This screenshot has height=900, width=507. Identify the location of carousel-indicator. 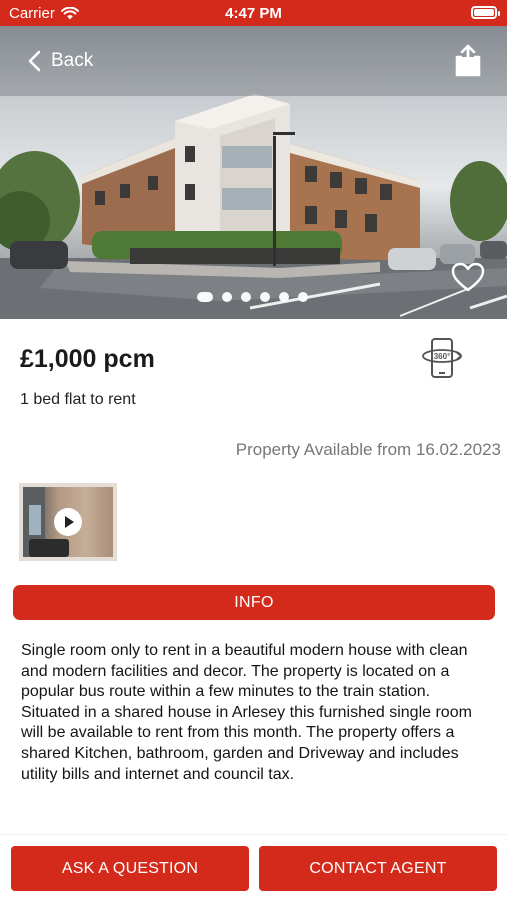
(252, 297).